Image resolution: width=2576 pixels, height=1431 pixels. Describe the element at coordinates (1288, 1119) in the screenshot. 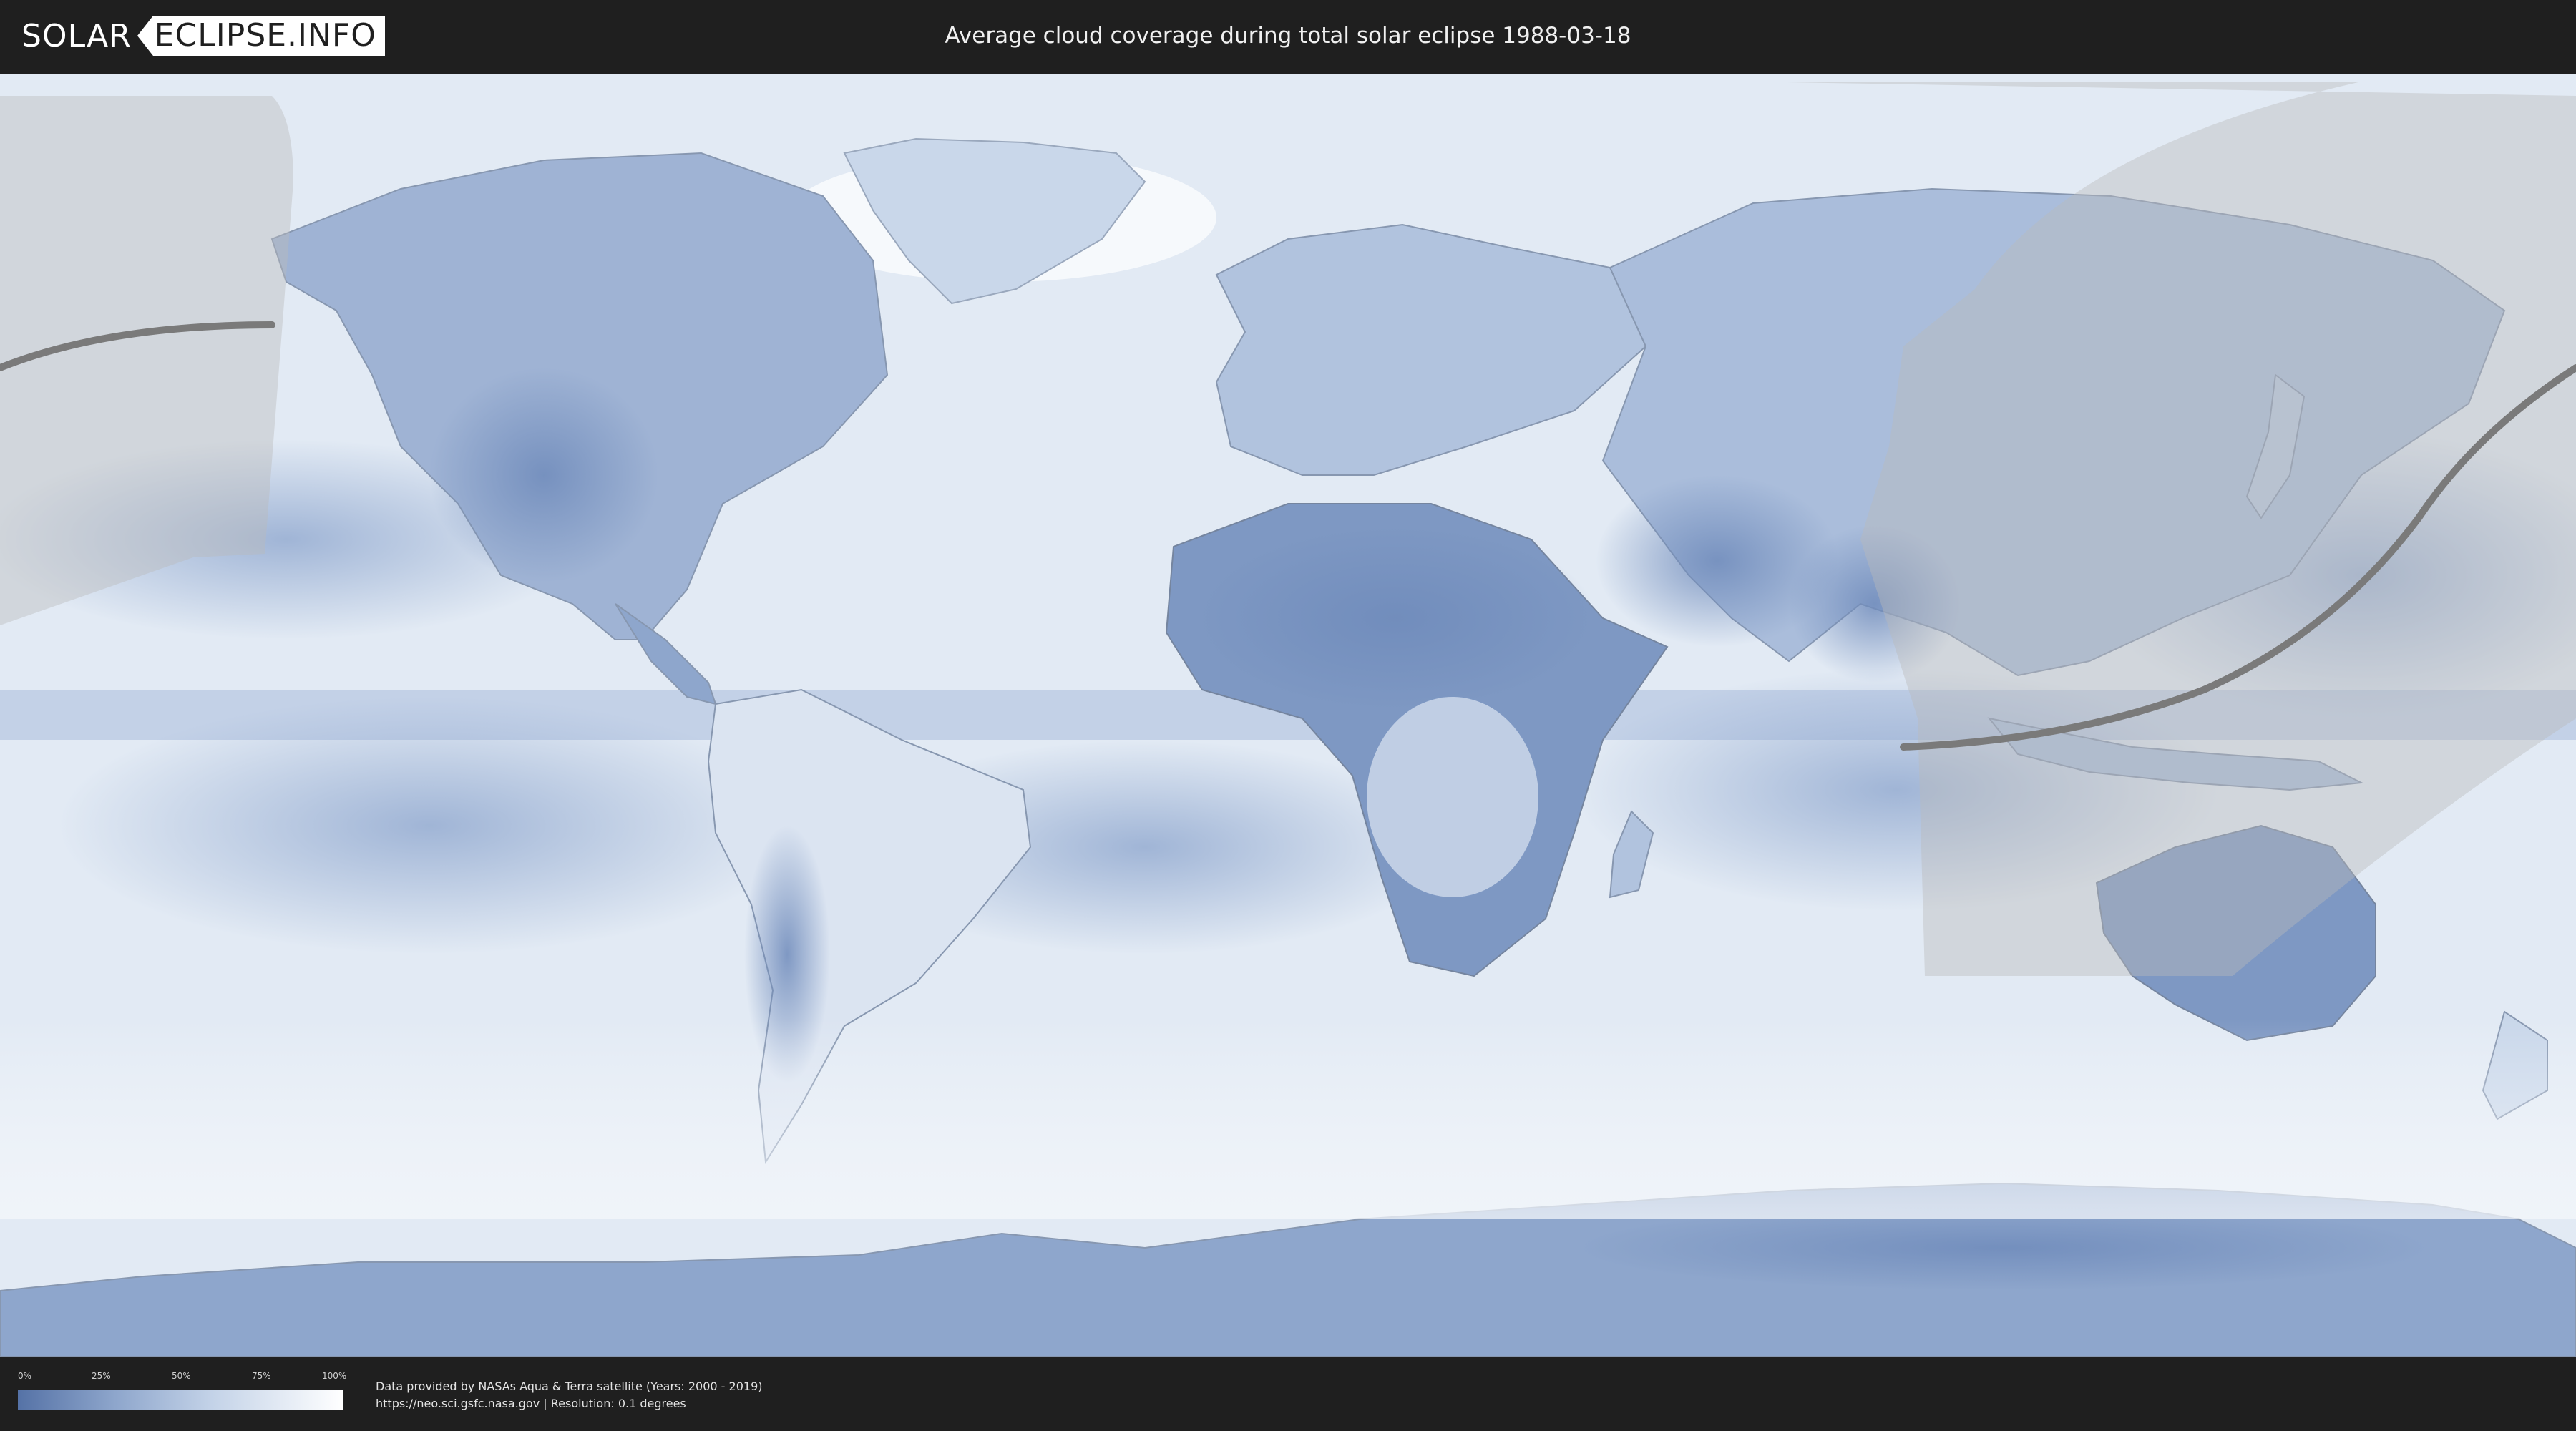

I see `southern-ocean-clouds` at that location.